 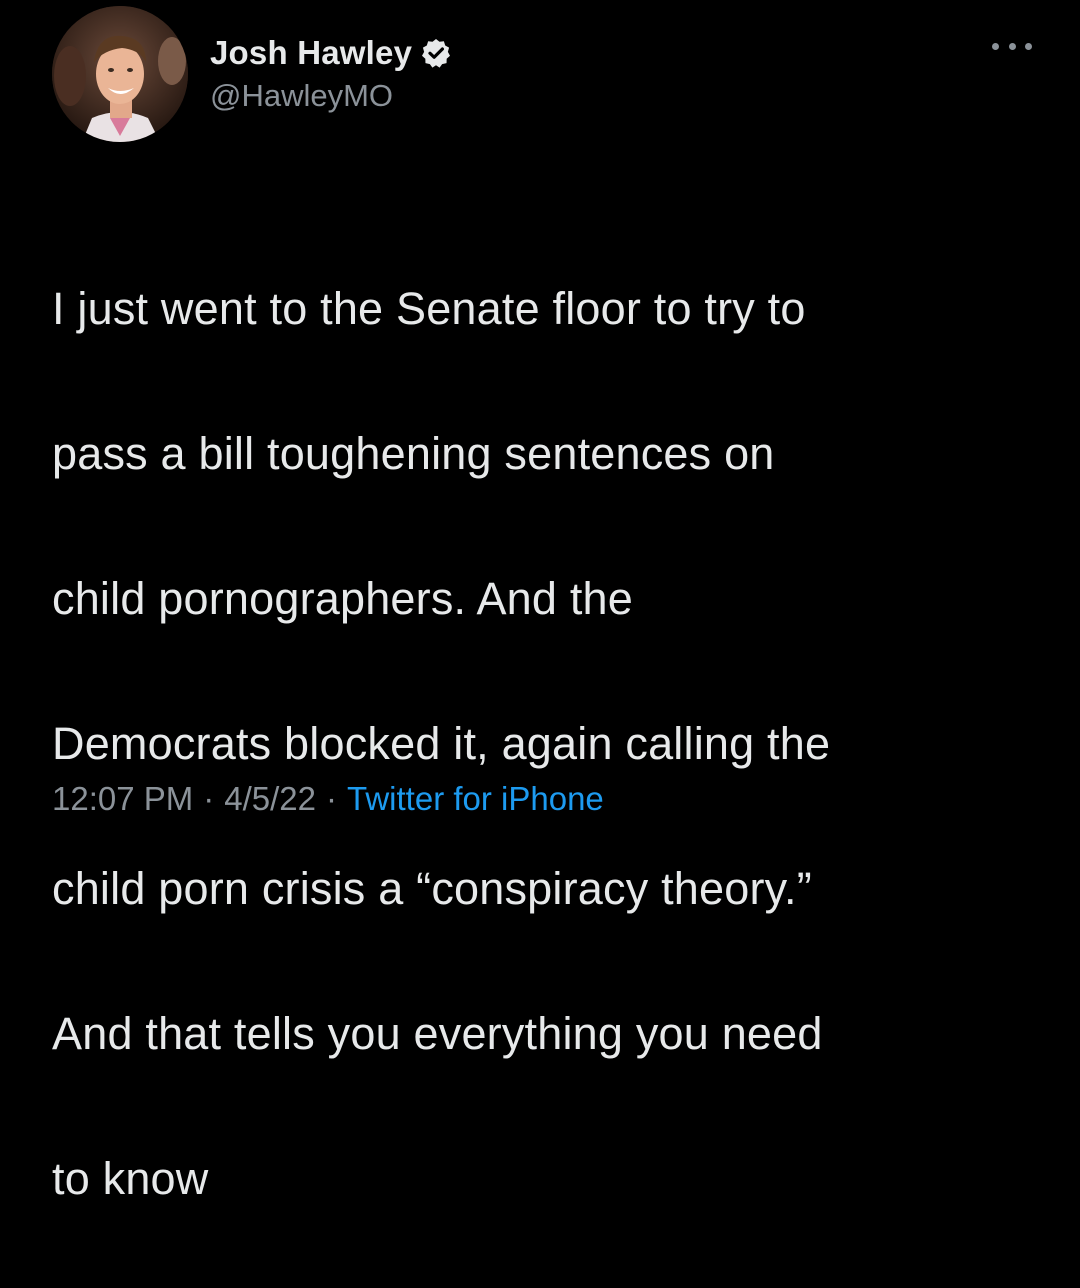 I want to click on name-row: Josh Hawley, so click(x=331, y=53).